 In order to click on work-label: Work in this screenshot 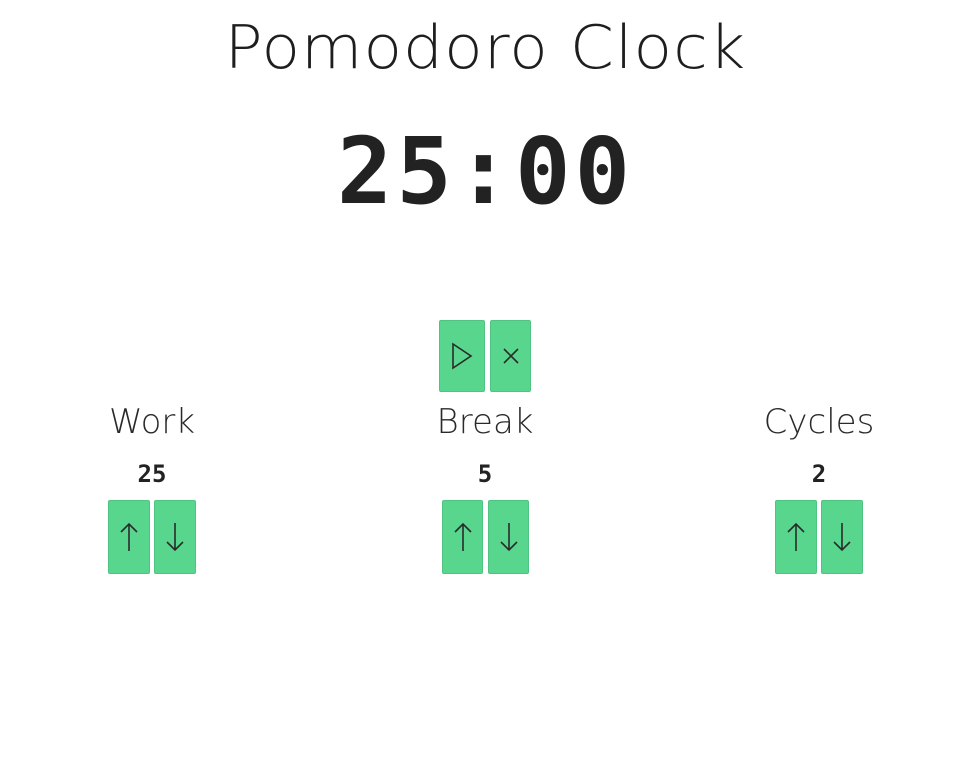, I will do `click(152, 422)`.